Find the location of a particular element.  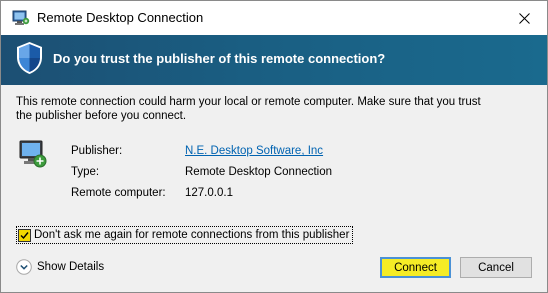

shield-icon is located at coordinates (29, 58).